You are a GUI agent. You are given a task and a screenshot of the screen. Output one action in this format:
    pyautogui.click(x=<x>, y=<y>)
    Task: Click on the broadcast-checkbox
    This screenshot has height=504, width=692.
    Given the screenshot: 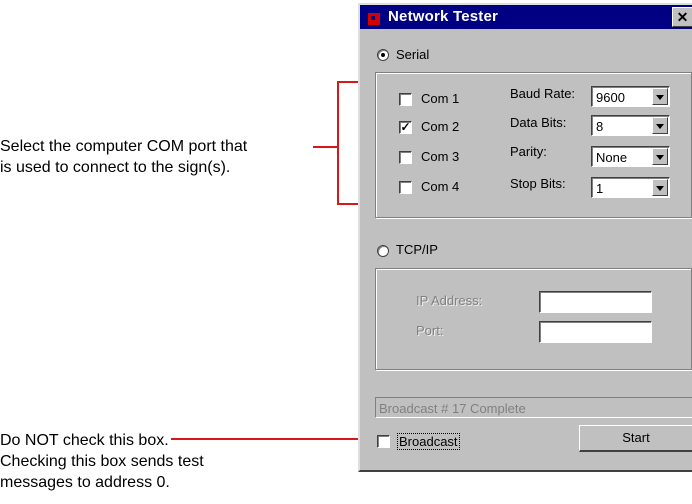 What is the action you would take?
    pyautogui.click(x=383, y=441)
    